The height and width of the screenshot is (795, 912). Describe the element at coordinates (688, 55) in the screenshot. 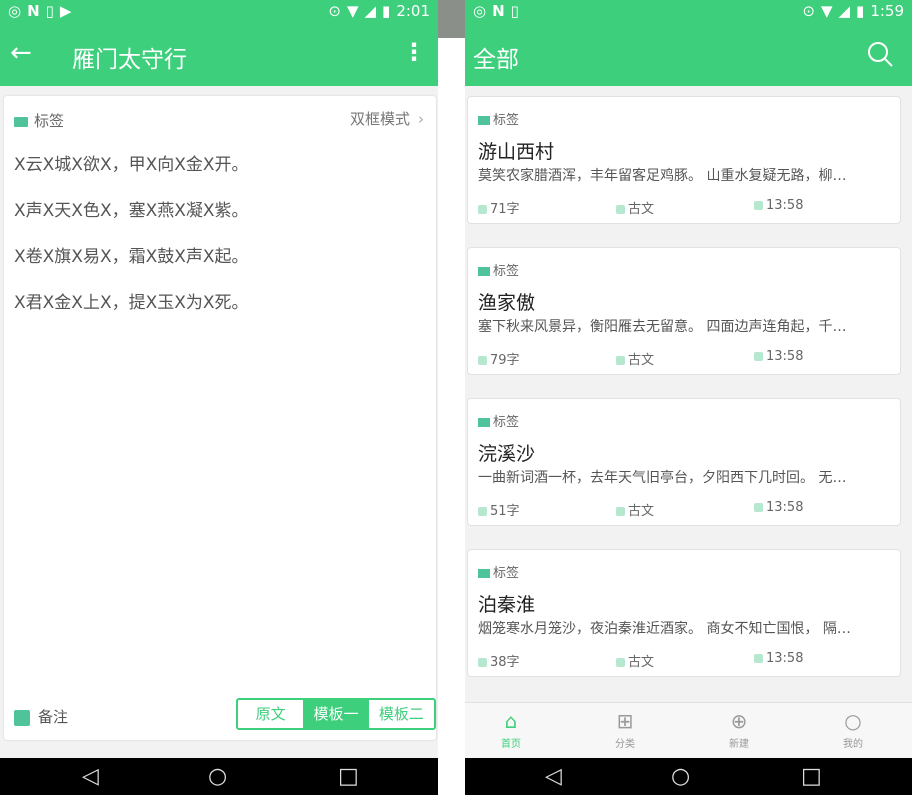

I see `app-bar: 全部` at that location.